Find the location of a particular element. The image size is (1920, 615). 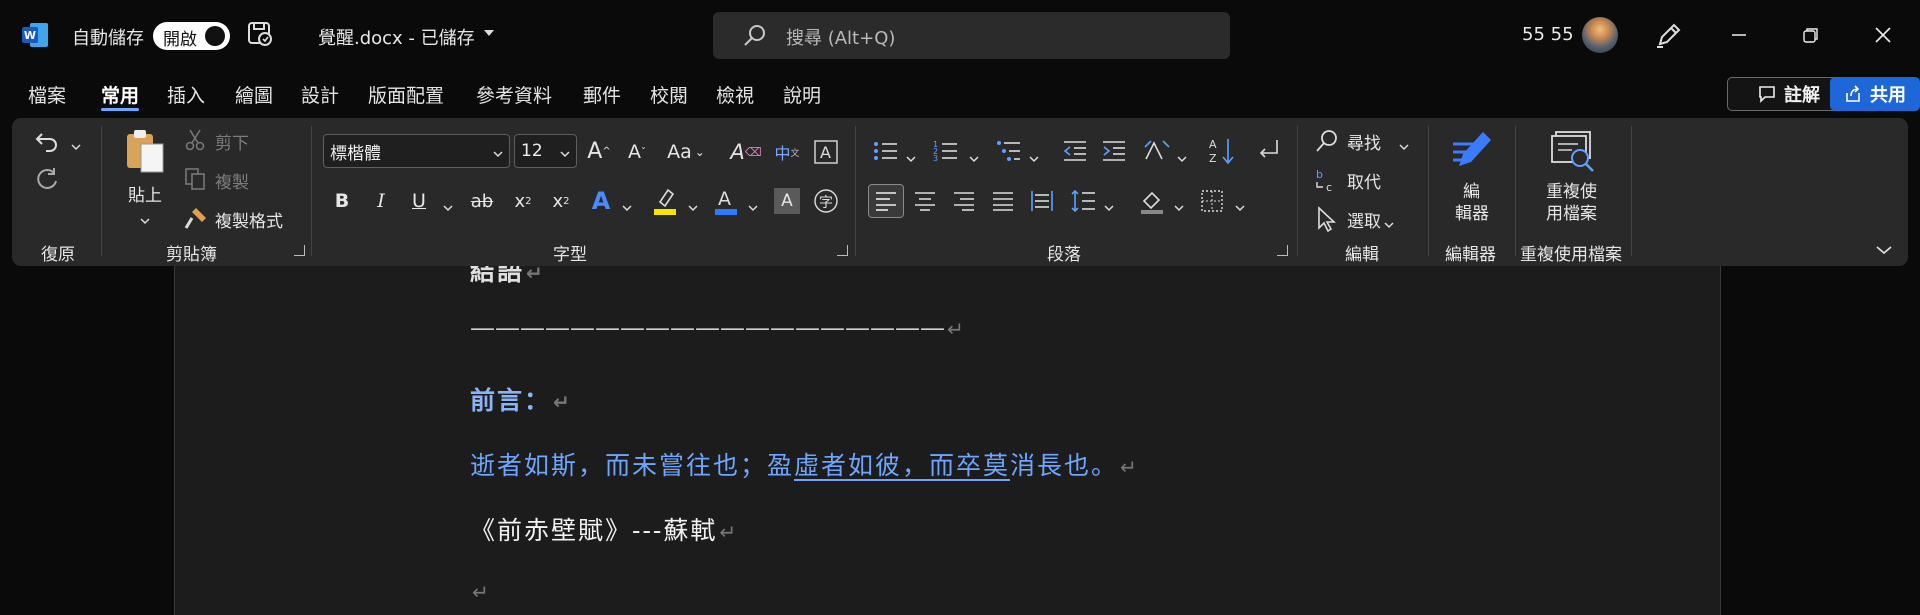

borders-dropdown-icon is located at coordinates (1240, 206).